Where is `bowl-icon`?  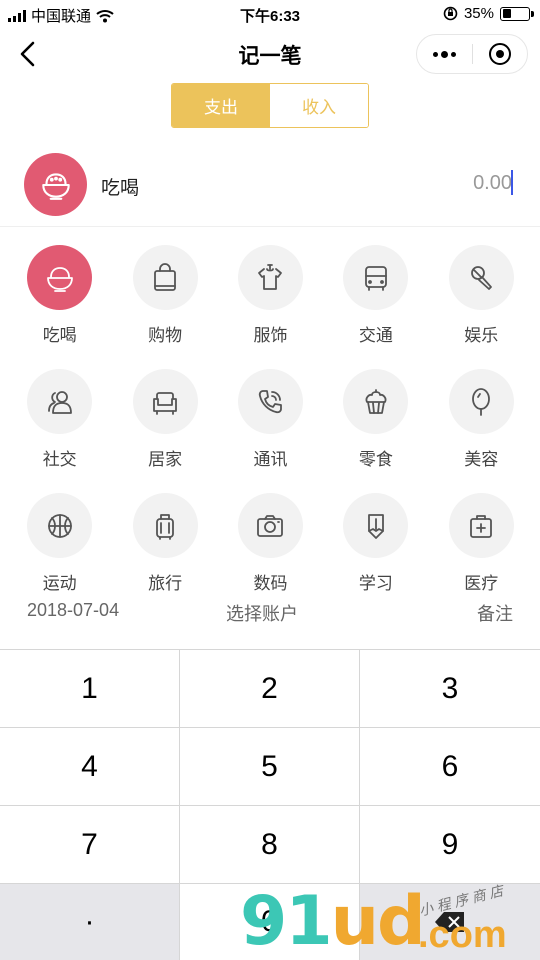 bowl-icon is located at coordinates (60, 277).